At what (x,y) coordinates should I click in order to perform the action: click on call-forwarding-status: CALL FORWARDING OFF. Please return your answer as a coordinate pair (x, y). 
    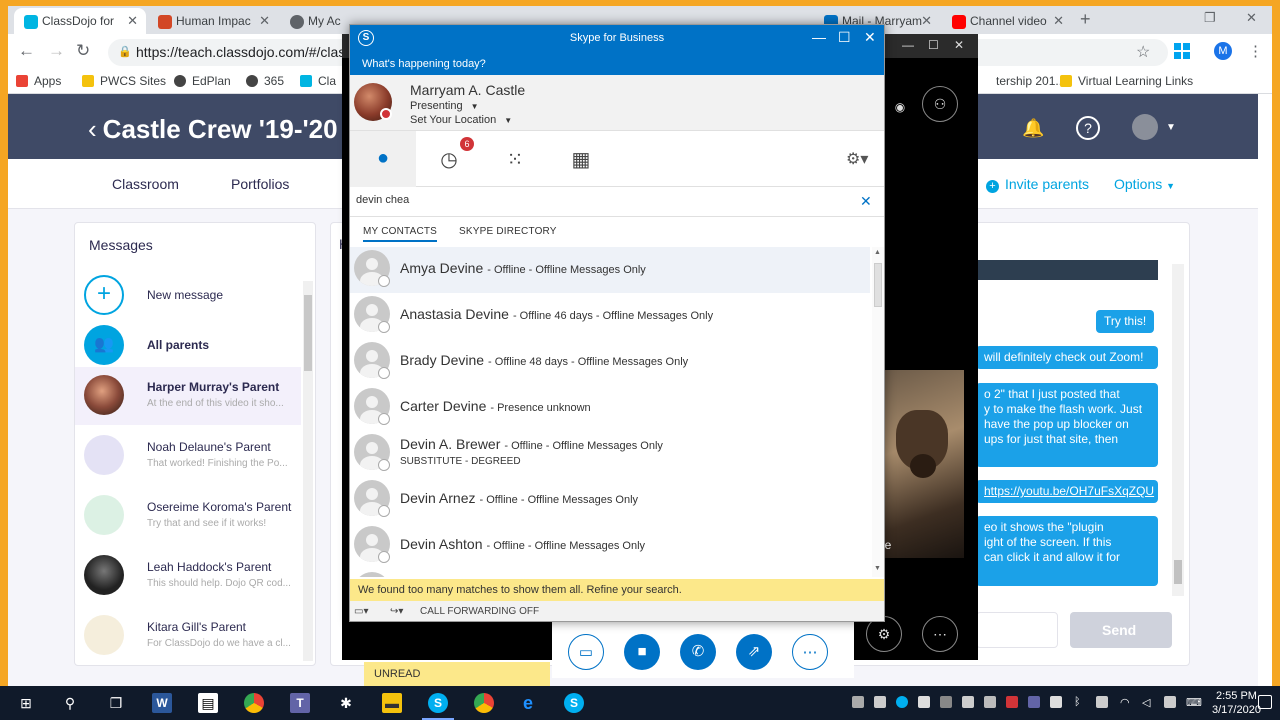
    Looking at the image, I should click on (479, 611).